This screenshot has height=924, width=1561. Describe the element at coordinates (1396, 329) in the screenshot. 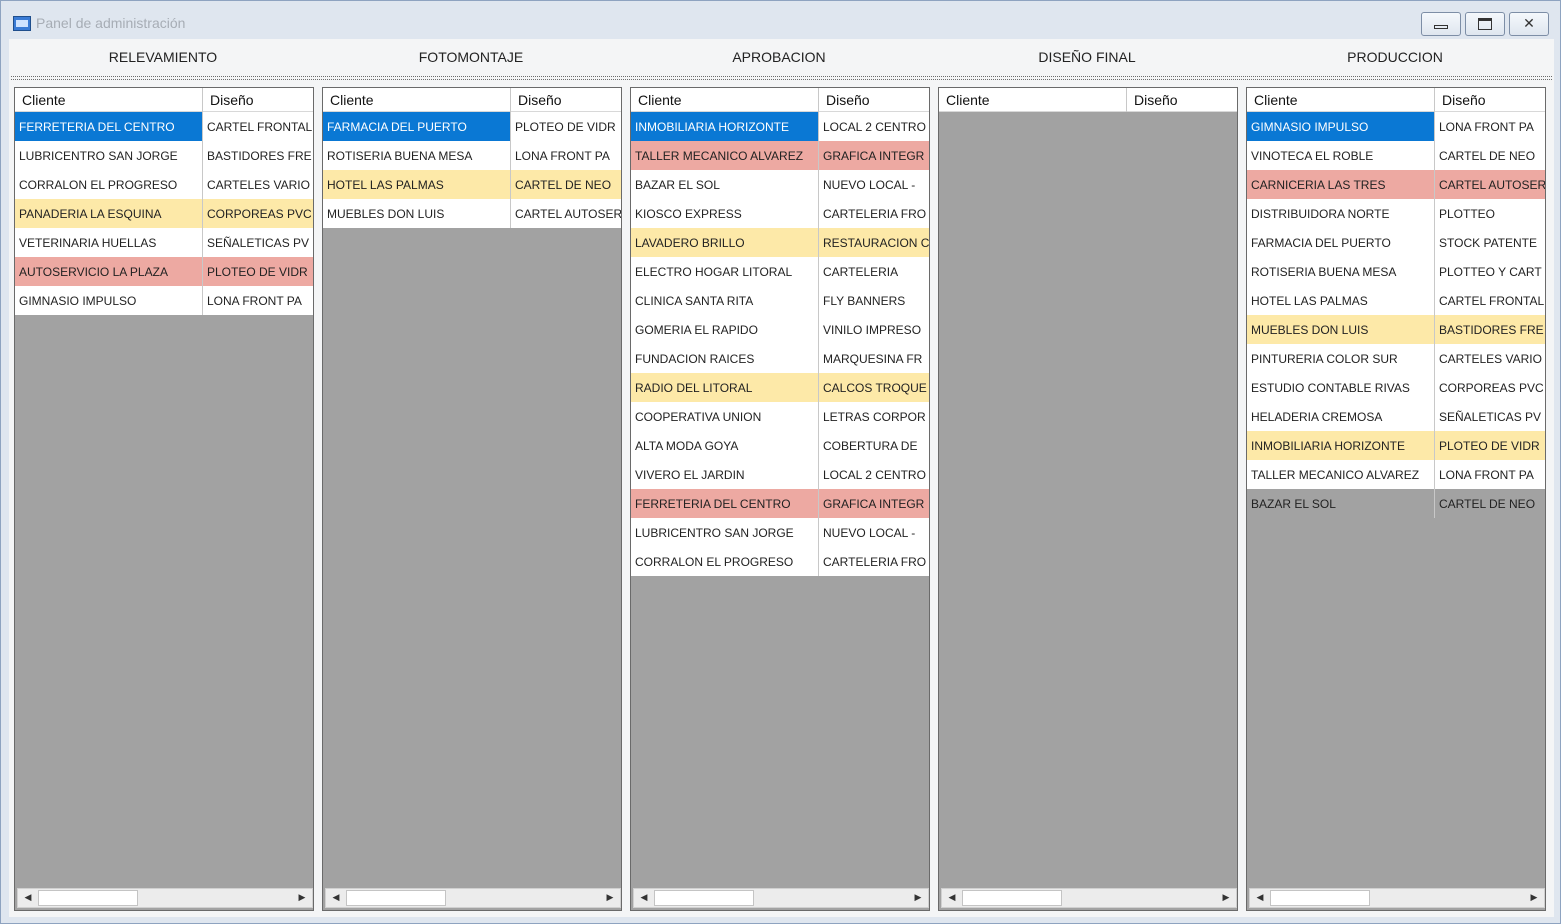

I see `table-row: MUEBLES DON LUIS BASTIDORES FRE` at that location.